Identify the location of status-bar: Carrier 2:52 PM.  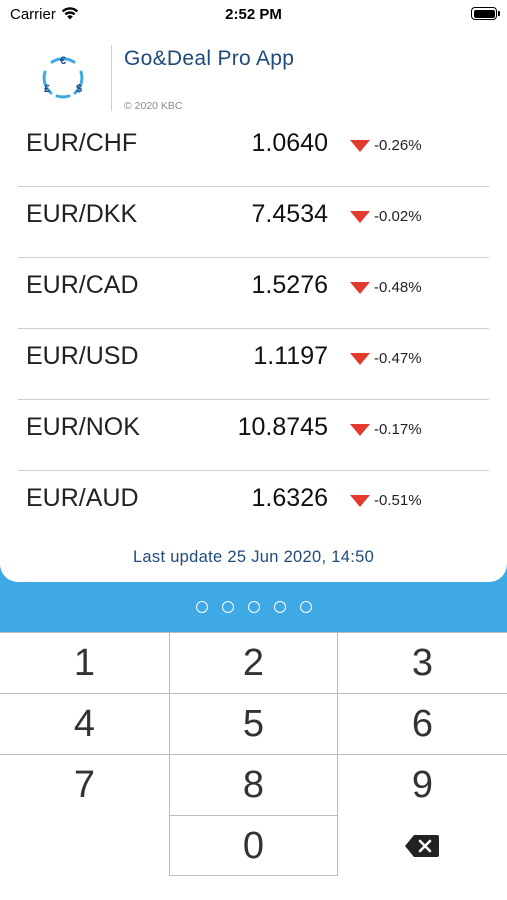
(253, 14).